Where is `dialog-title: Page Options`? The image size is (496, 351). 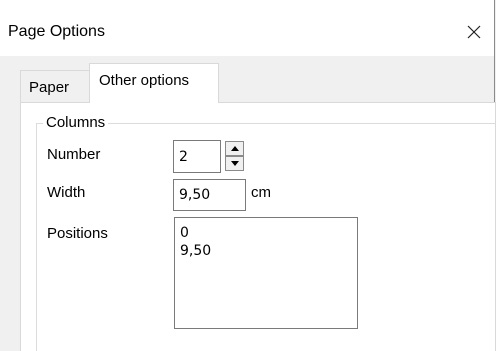 dialog-title: Page Options is located at coordinates (56, 31).